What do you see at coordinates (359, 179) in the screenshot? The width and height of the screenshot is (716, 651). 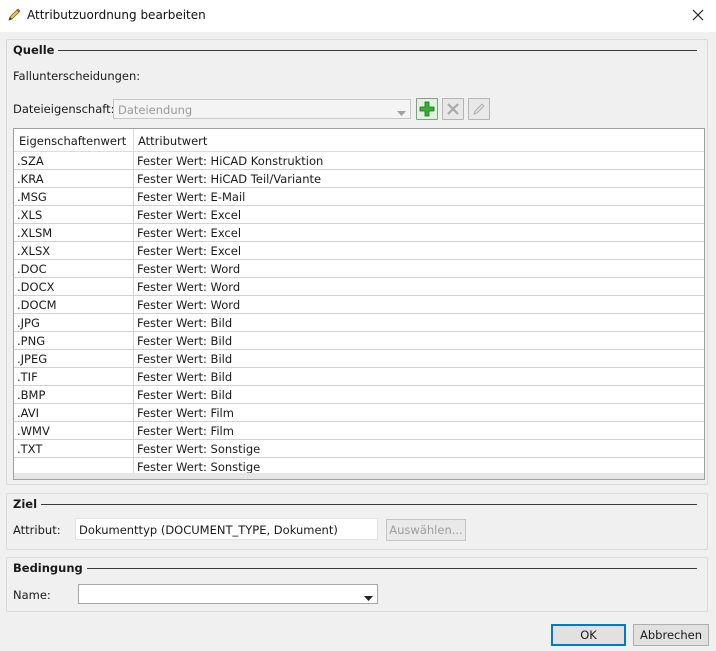 I see `table-row: .KRA Fester Wert: HiCAD Teil/Variante` at bounding box center [359, 179].